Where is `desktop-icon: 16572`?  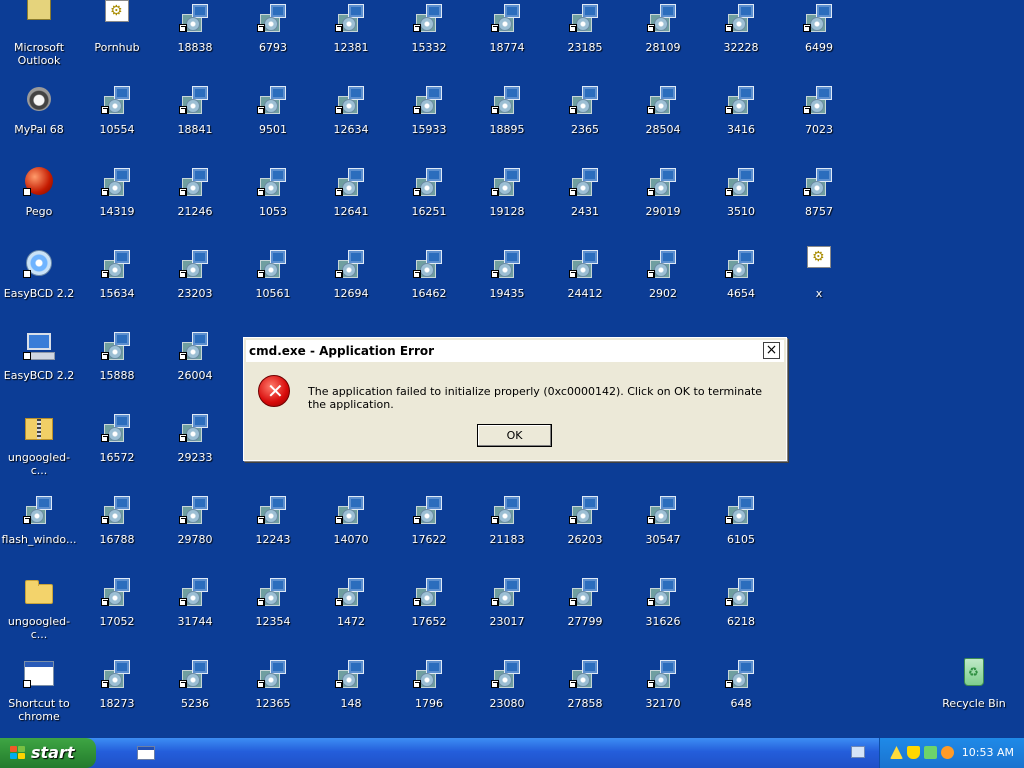
desktop-icon: 16572 is located at coordinates (117, 453).